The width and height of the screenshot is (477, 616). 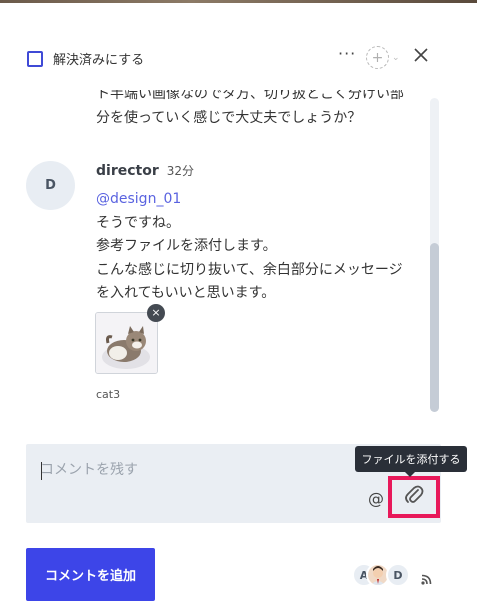 I want to click on attach-file-button, so click(x=414, y=497).